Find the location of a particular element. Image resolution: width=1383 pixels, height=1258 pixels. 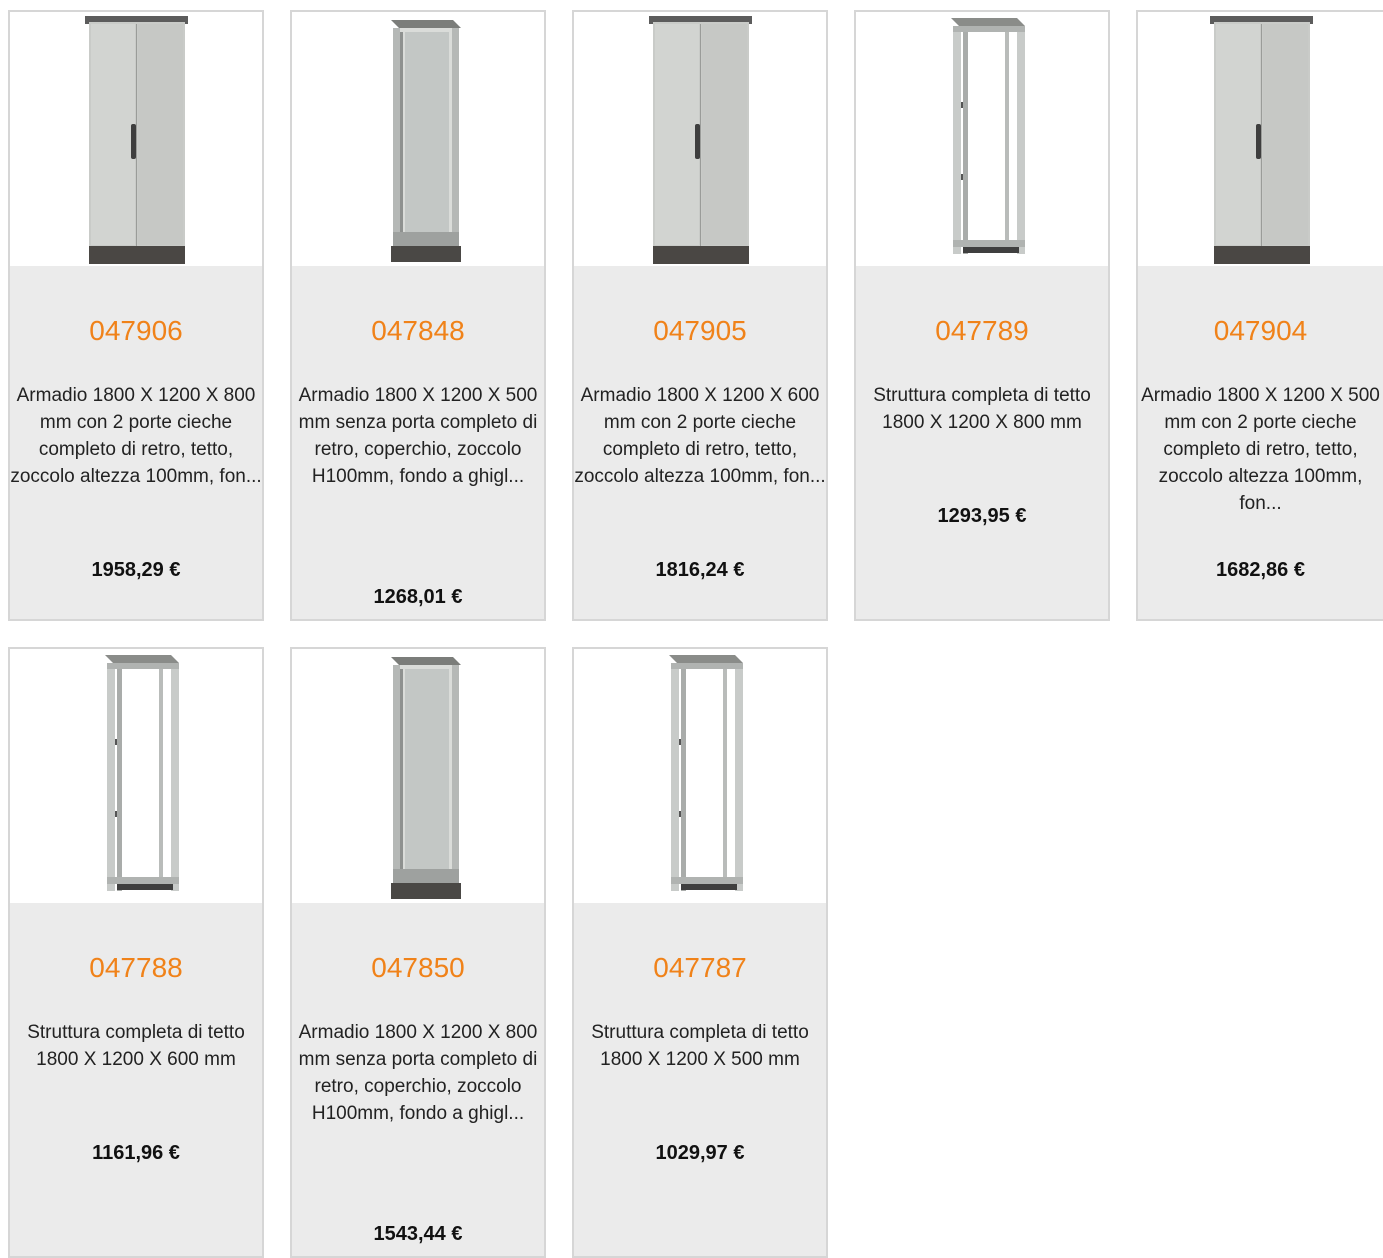

product-code-link: 047905 is located at coordinates (700, 331).